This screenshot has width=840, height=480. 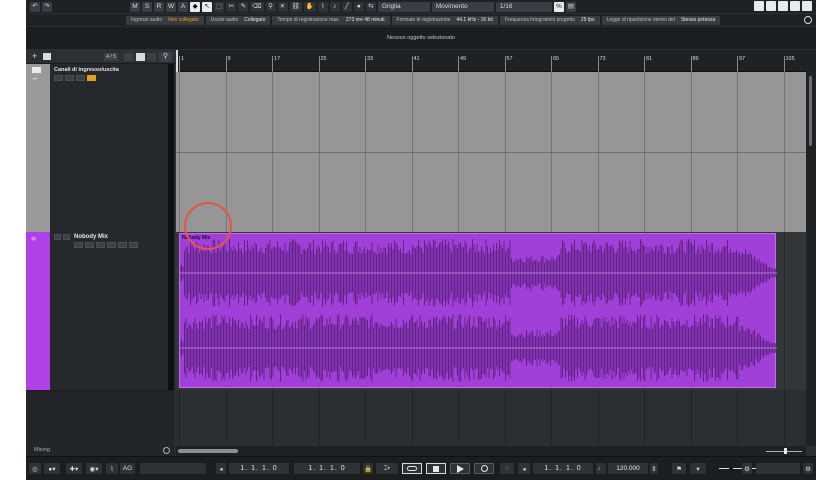 What do you see at coordinates (89, 245) in the screenshot?
I see `audio-solo-button` at bounding box center [89, 245].